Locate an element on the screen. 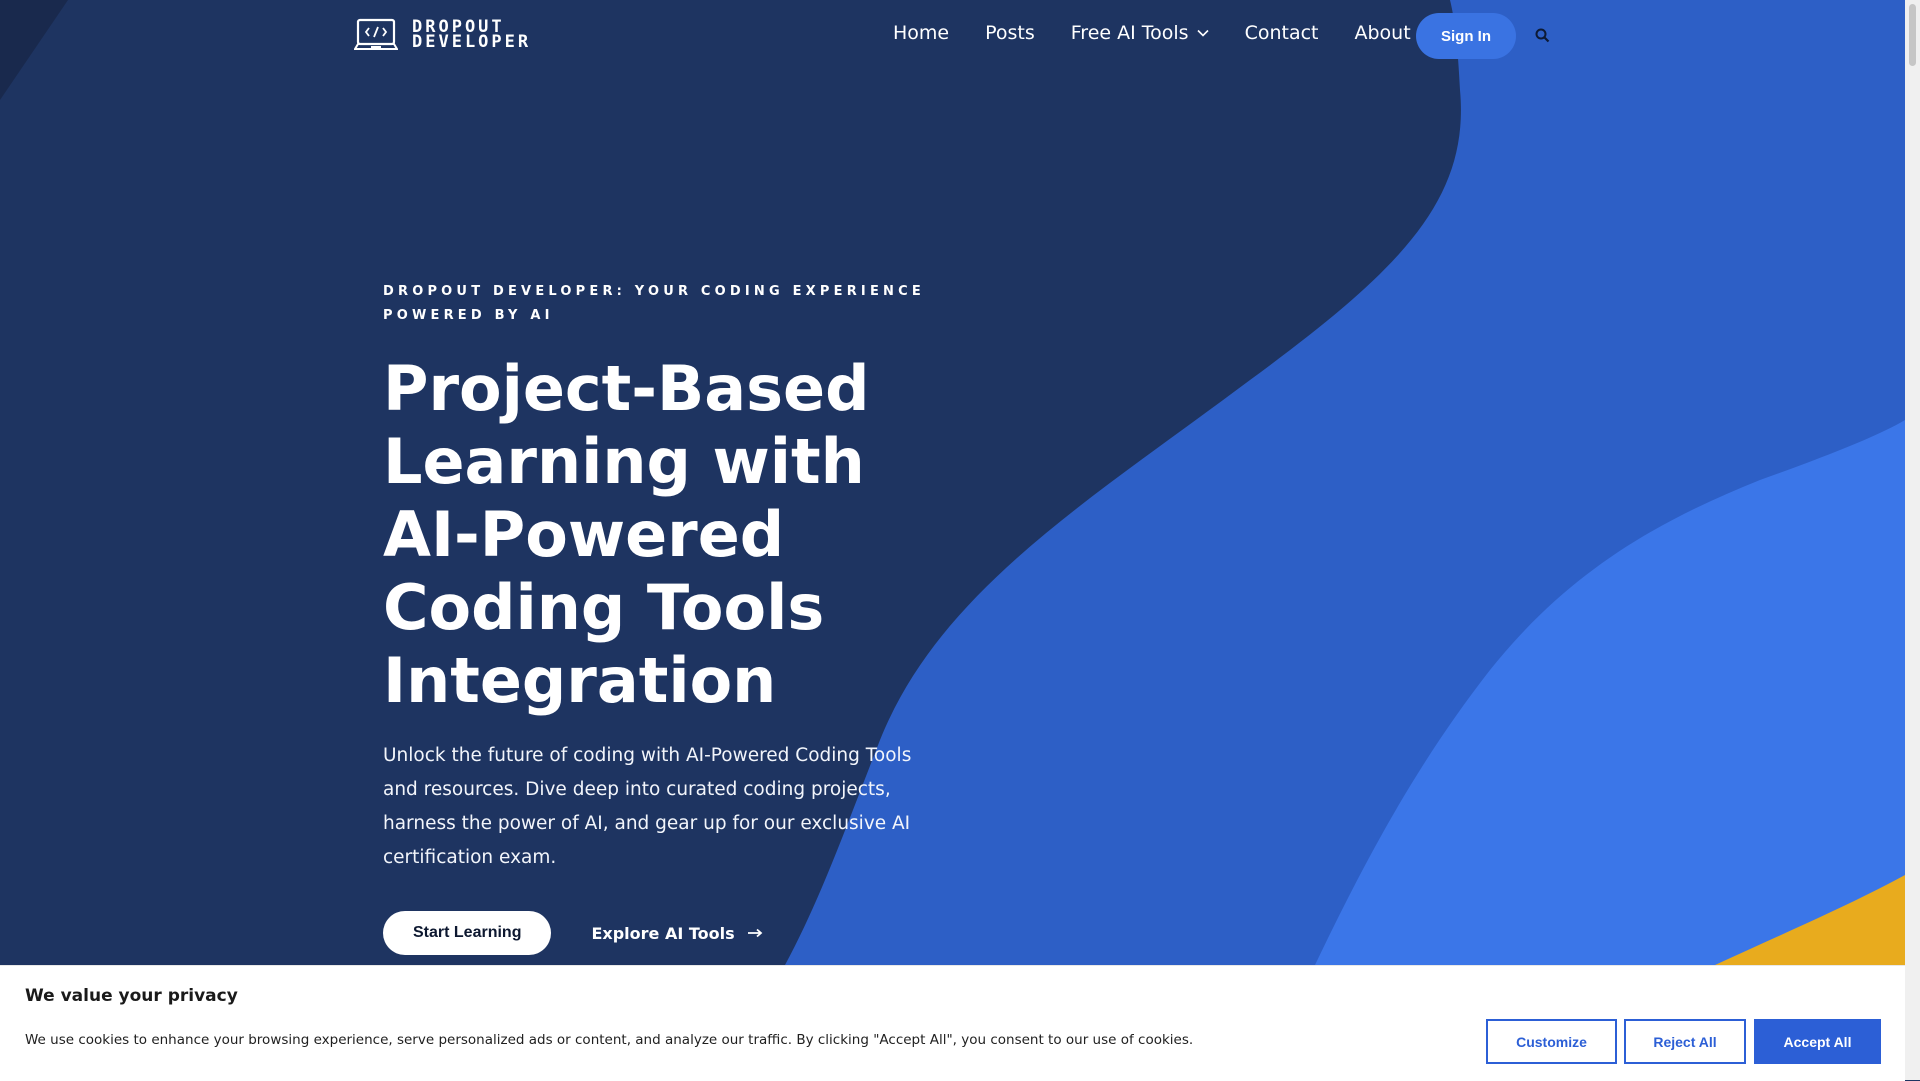  cookie-title: We value your privacy is located at coordinates (131, 996).